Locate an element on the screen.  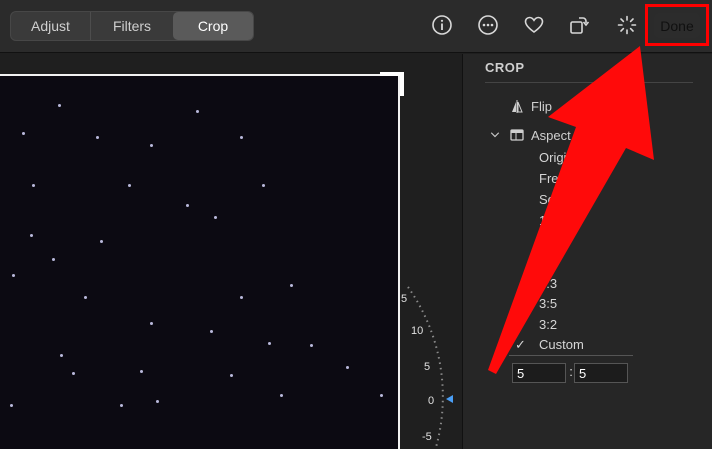
aspect-label: Aspect is located at coordinates (551, 135).